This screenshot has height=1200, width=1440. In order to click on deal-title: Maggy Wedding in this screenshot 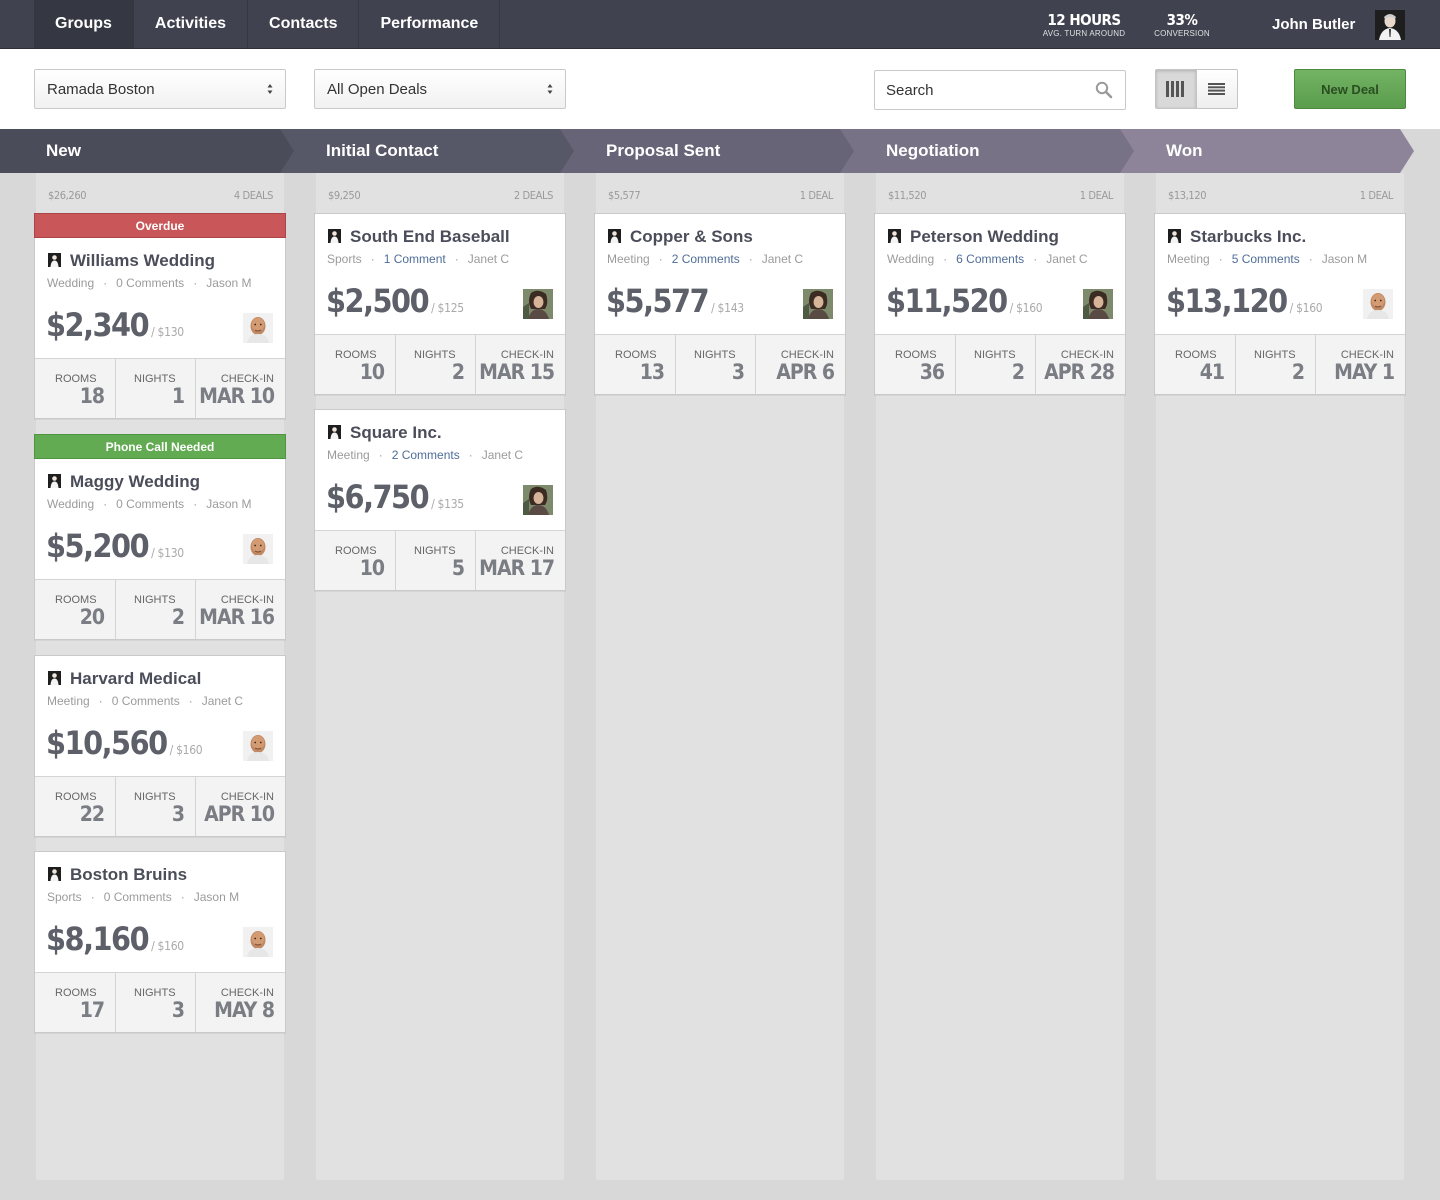, I will do `click(135, 482)`.